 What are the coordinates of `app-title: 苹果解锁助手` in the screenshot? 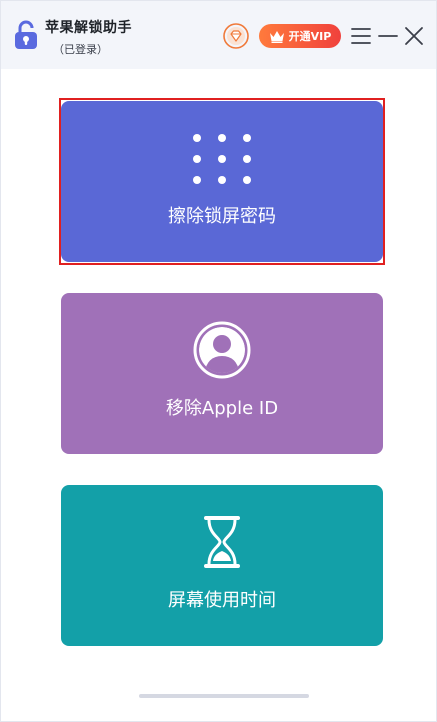 It's located at (88, 28).